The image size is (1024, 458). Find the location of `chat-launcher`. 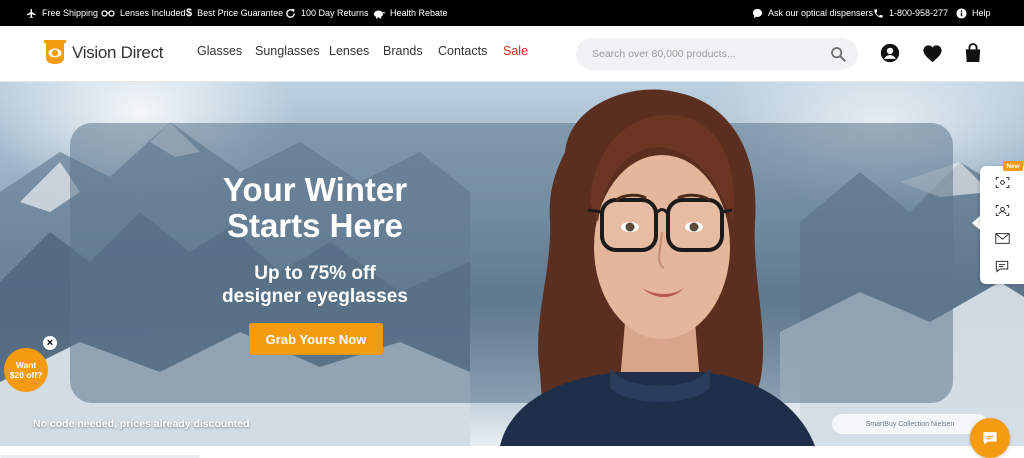

chat-launcher is located at coordinates (990, 438).